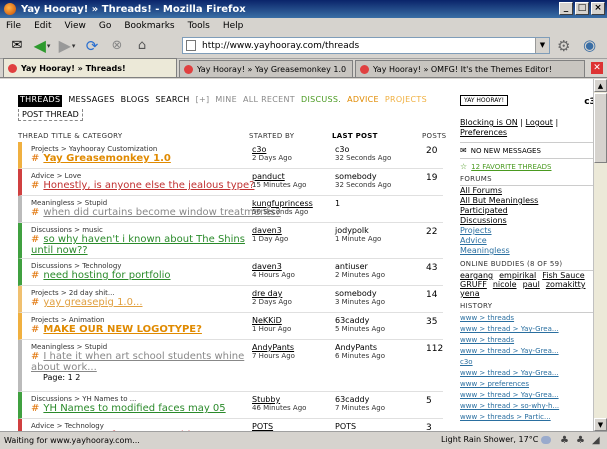 This screenshot has width=607, height=449. What do you see at coordinates (600, 85) in the screenshot?
I see `scroll-up-icon: ▲` at bounding box center [600, 85].